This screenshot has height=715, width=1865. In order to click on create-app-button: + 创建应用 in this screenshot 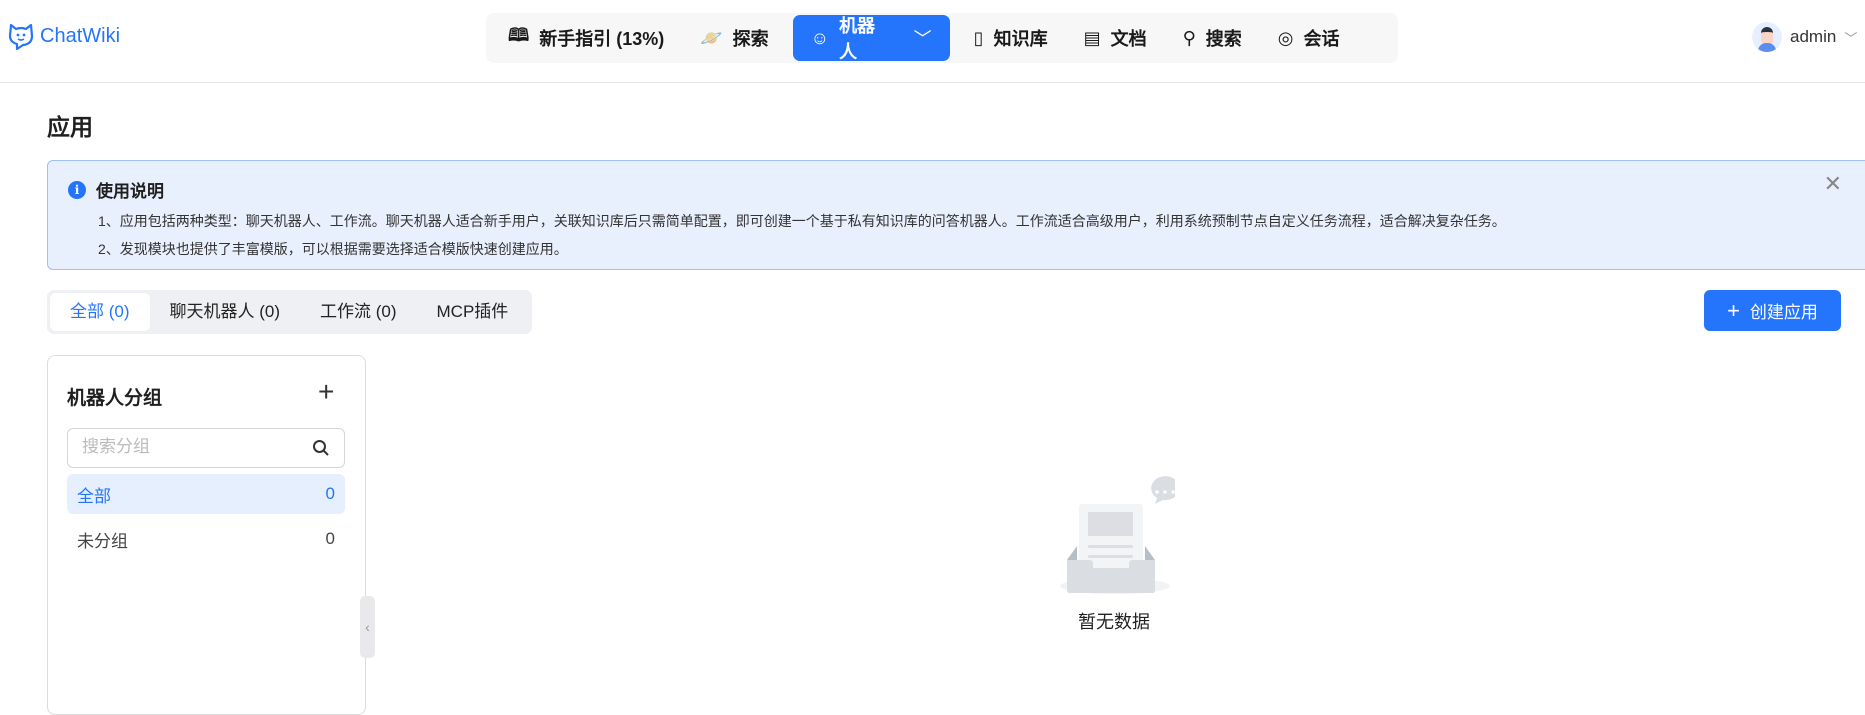, I will do `click(1772, 310)`.